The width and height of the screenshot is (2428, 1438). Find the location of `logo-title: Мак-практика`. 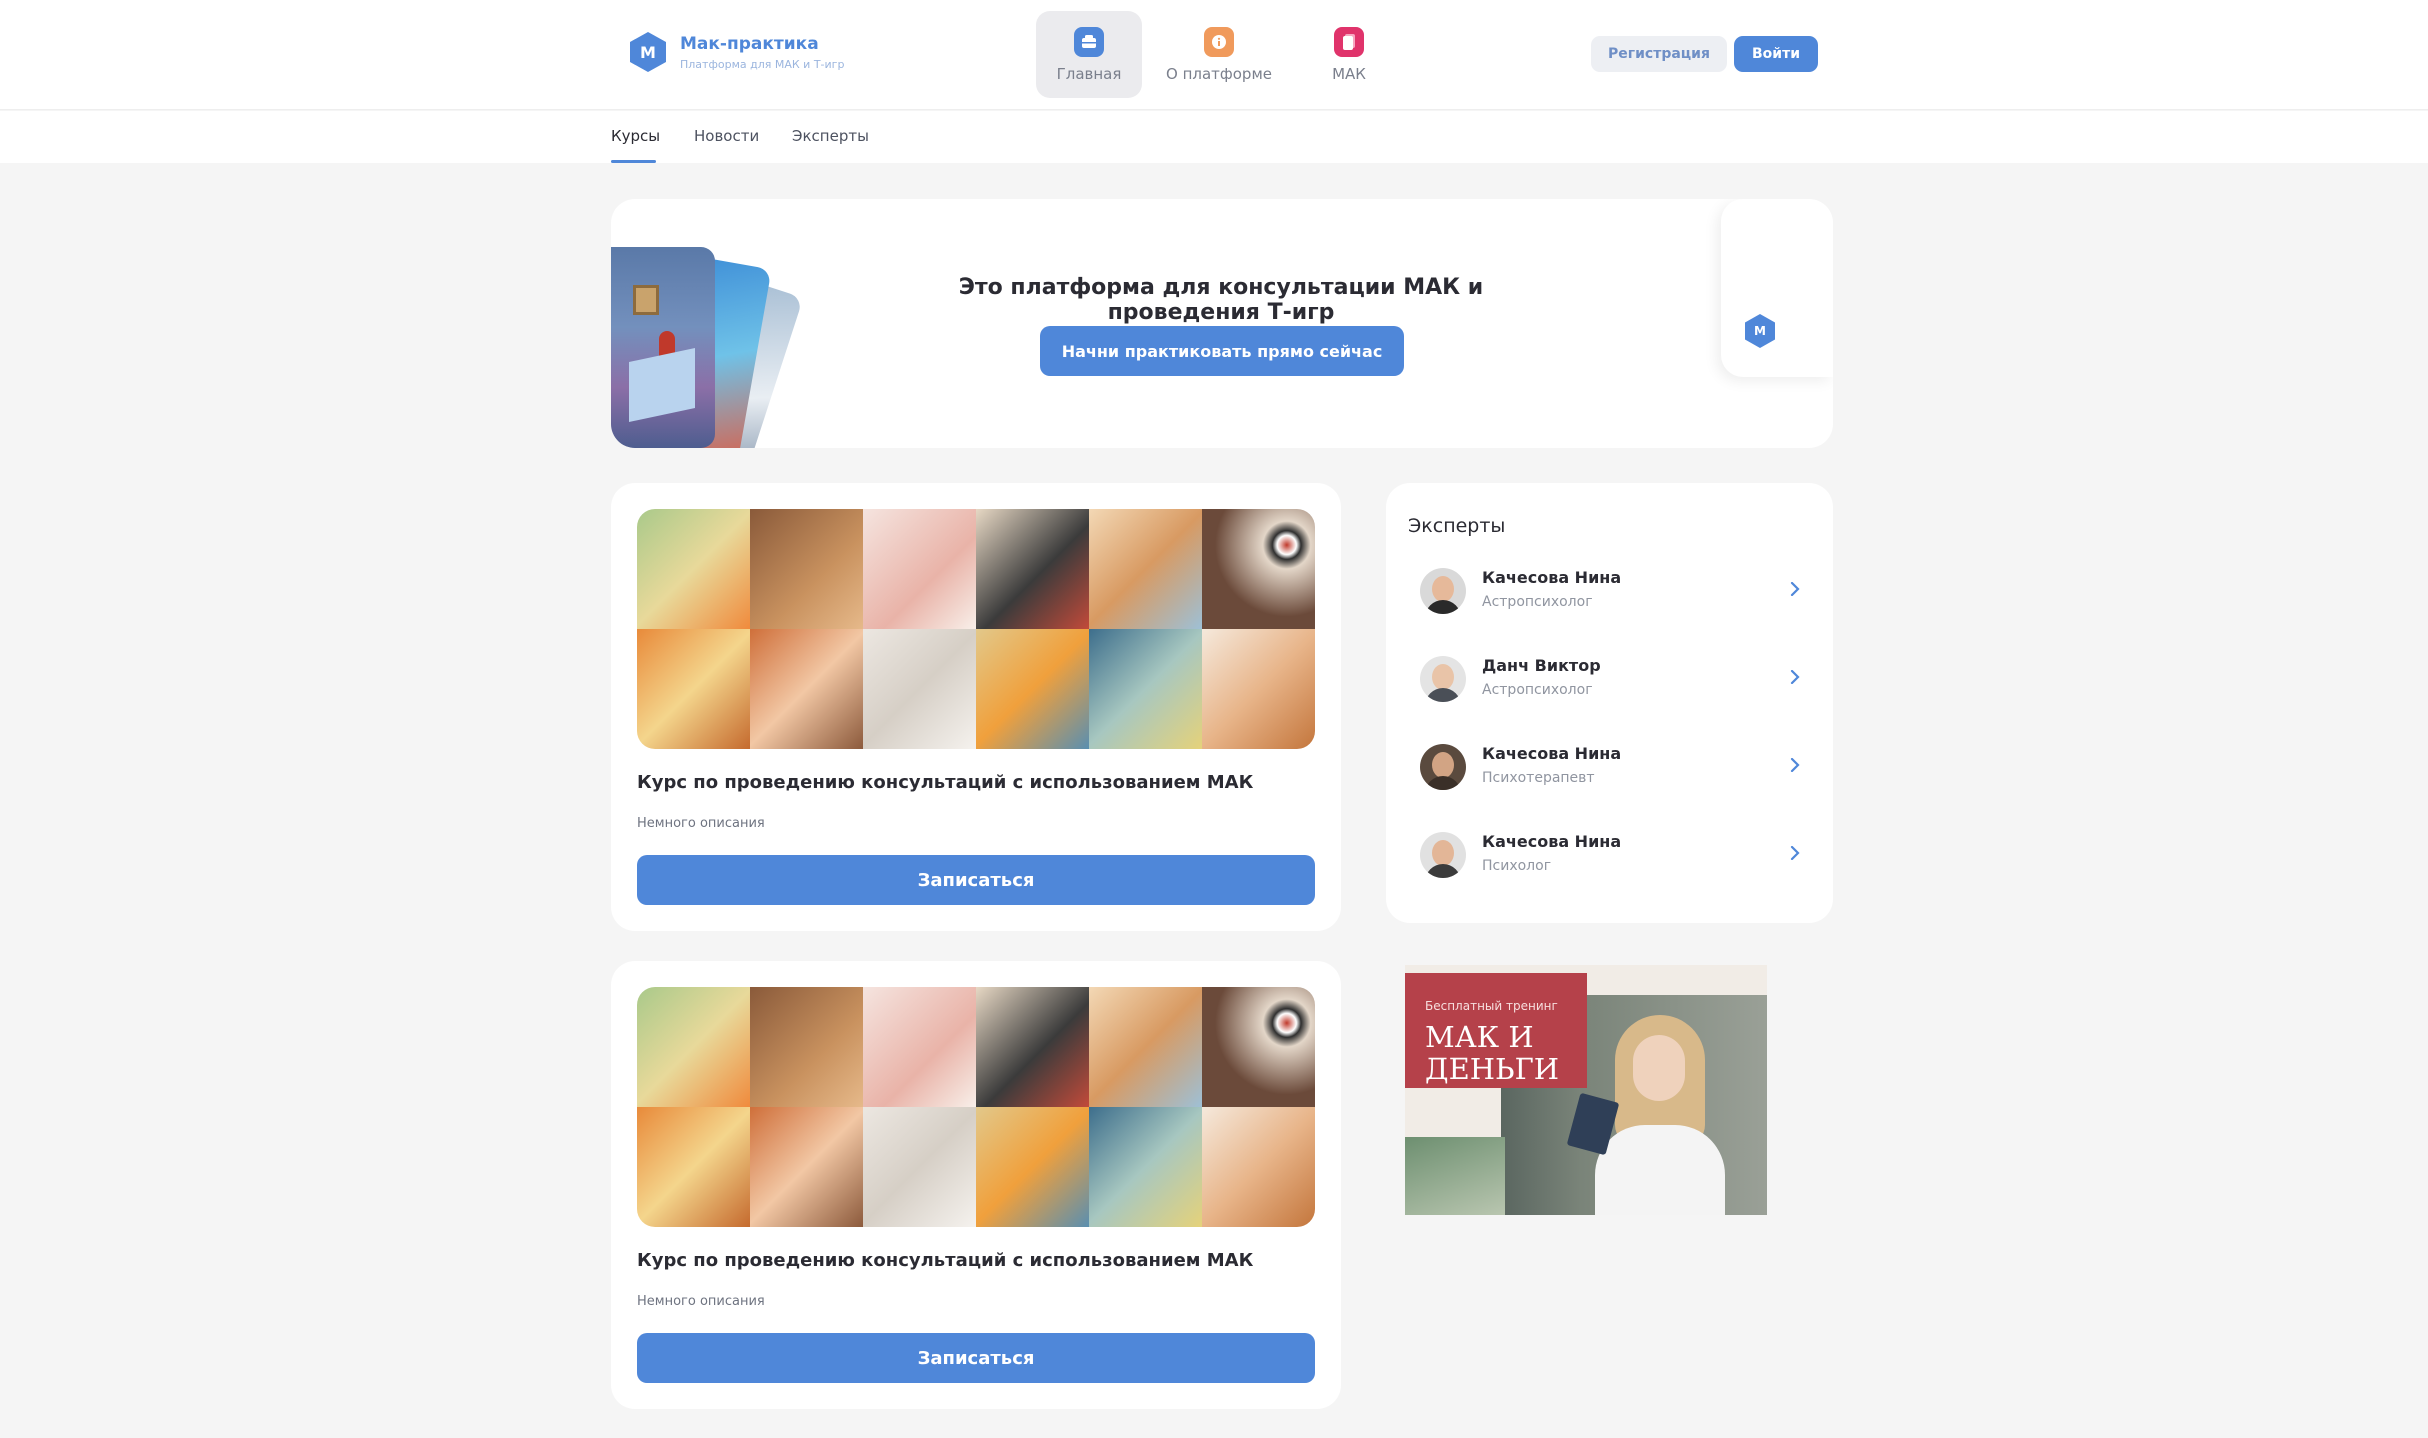

logo-title: Мак-практика is located at coordinates (749, 43).